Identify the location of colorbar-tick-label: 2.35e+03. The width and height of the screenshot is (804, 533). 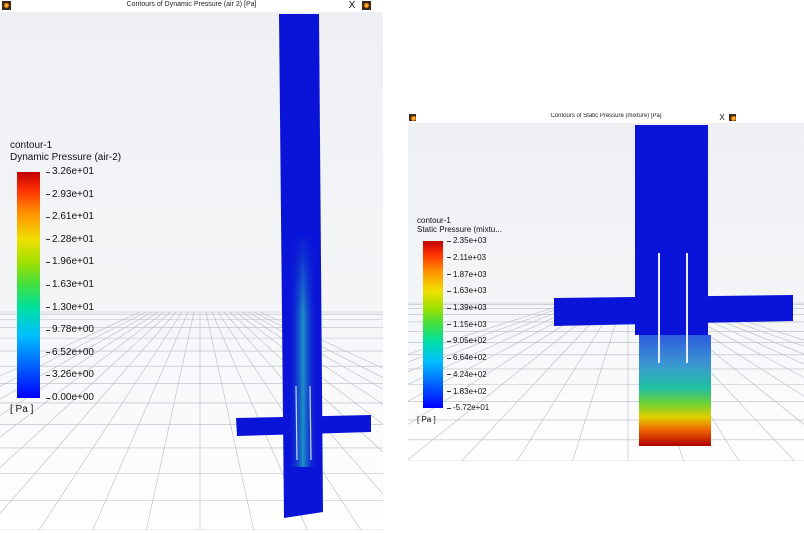
(467, 241).